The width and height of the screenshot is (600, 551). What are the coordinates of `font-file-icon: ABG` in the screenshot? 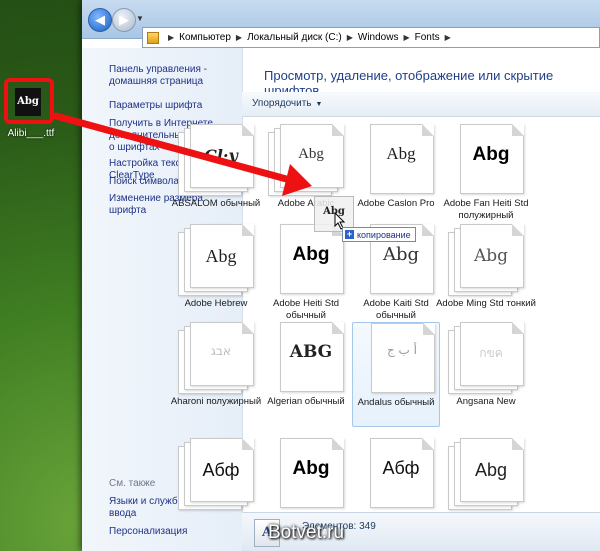 It's located at (308, 358).